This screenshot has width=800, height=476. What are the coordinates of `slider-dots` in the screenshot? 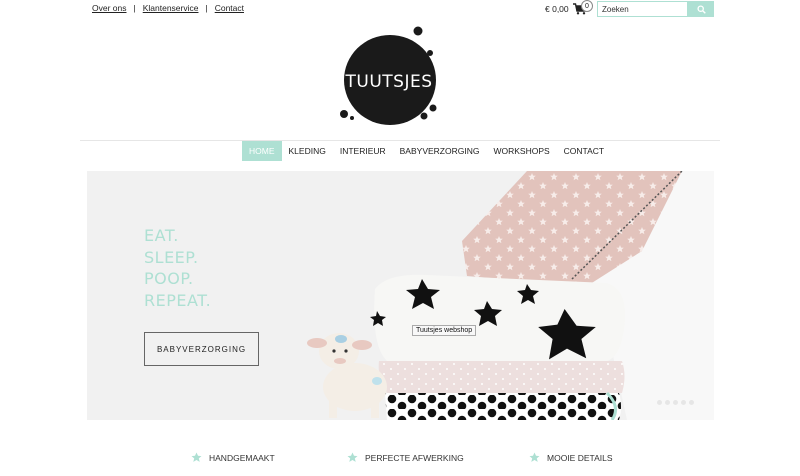 It's located at (675, 402).